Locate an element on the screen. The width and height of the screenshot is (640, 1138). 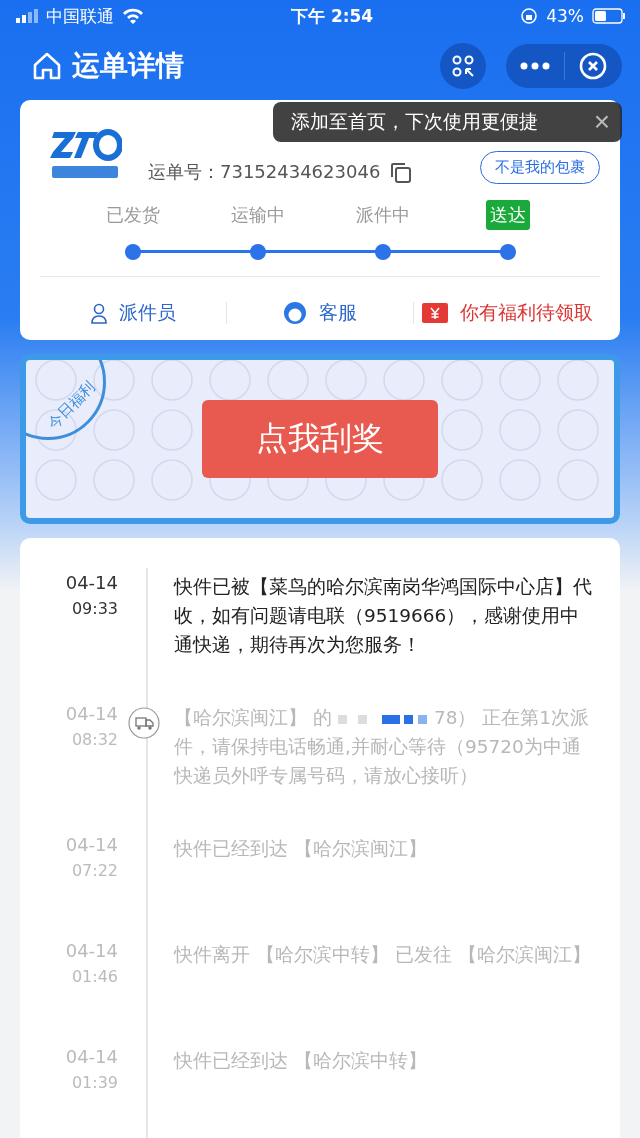
event-time: 07:22 is located at coordinates (94, 870).